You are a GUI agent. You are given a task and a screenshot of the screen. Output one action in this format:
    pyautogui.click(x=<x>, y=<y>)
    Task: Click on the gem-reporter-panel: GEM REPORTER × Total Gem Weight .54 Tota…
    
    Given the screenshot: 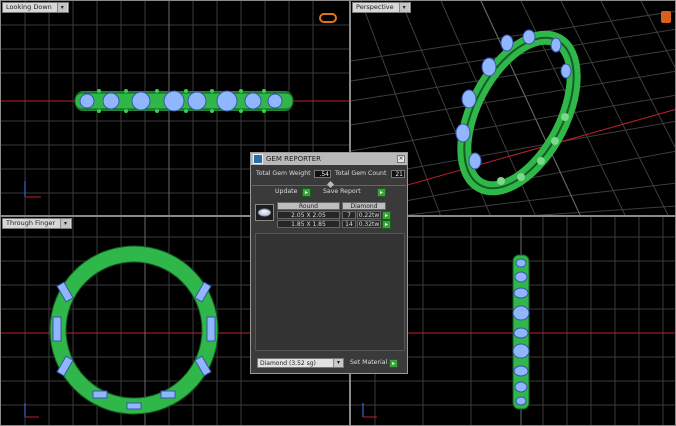 What is the action you would take?
    pyautogui.click(x=329, y=263)
    